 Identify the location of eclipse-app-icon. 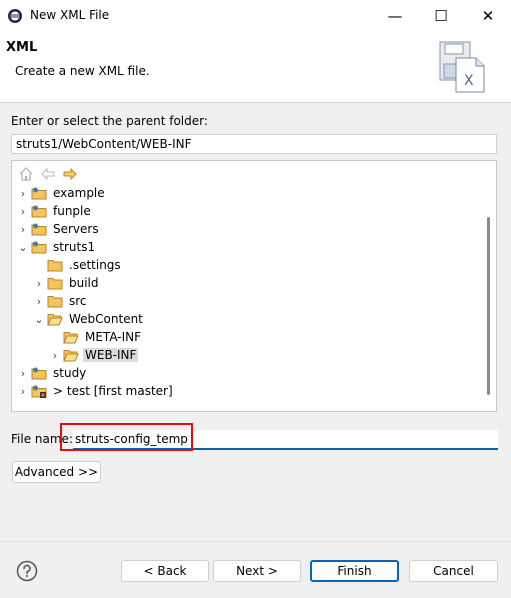
(15, 16).